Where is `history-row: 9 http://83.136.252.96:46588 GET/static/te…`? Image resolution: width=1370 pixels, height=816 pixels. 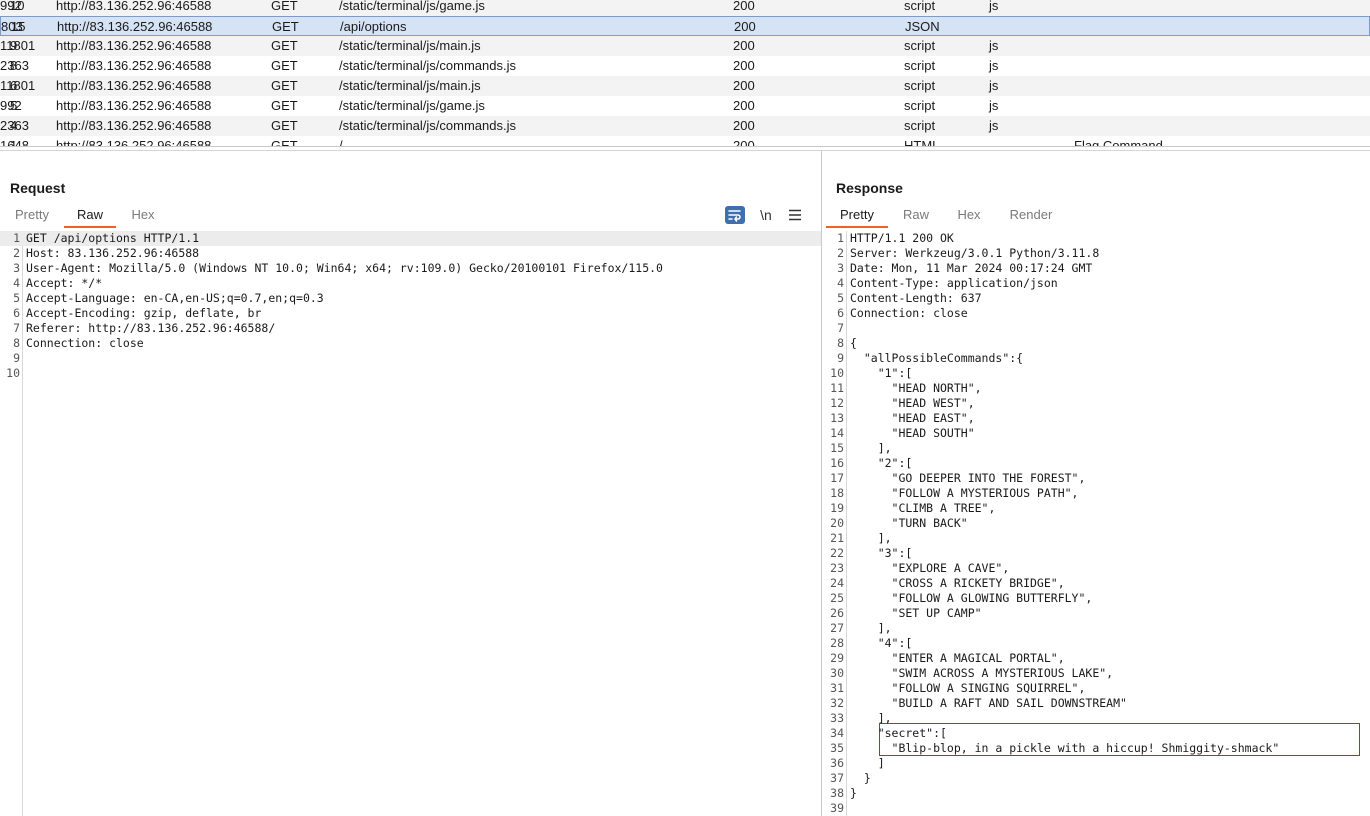
history-row: 9 http://83.136.252.96:46588 GET/static/te… is located at coordinates (685, 46).